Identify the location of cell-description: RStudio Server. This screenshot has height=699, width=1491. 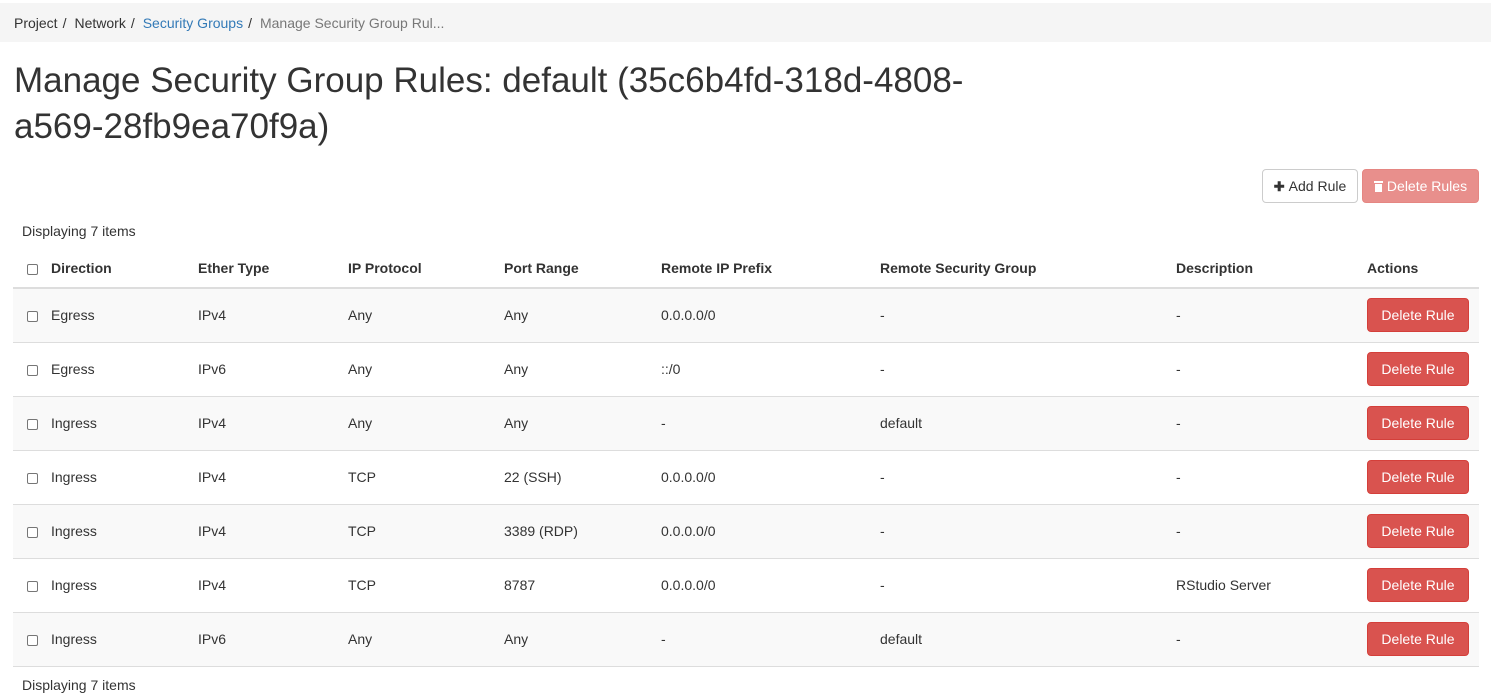
(1271, 585).